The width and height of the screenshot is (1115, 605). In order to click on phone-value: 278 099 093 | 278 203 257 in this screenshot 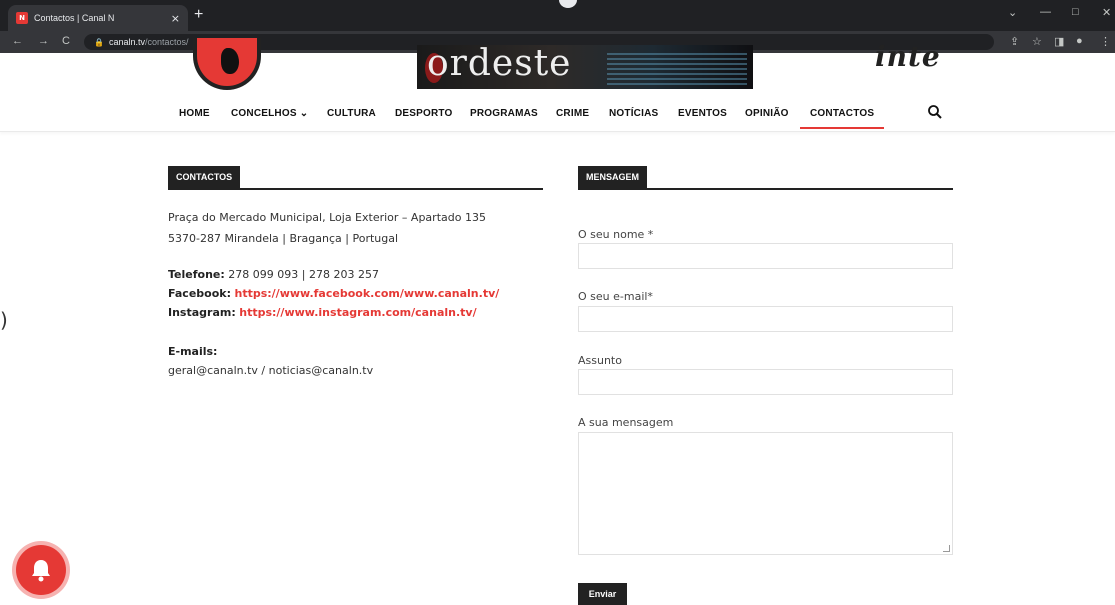, I will do `click(303, 274)`.